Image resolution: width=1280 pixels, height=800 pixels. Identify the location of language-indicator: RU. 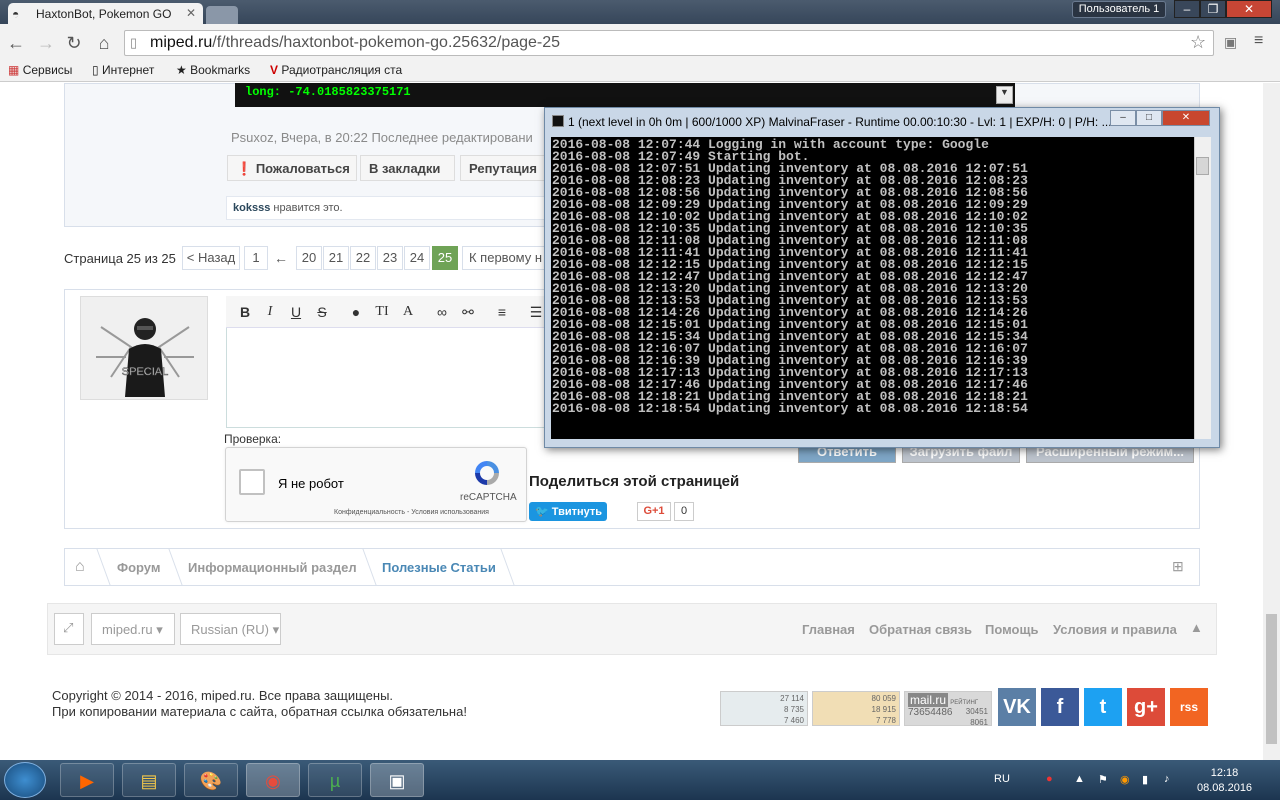
(1002, 779).